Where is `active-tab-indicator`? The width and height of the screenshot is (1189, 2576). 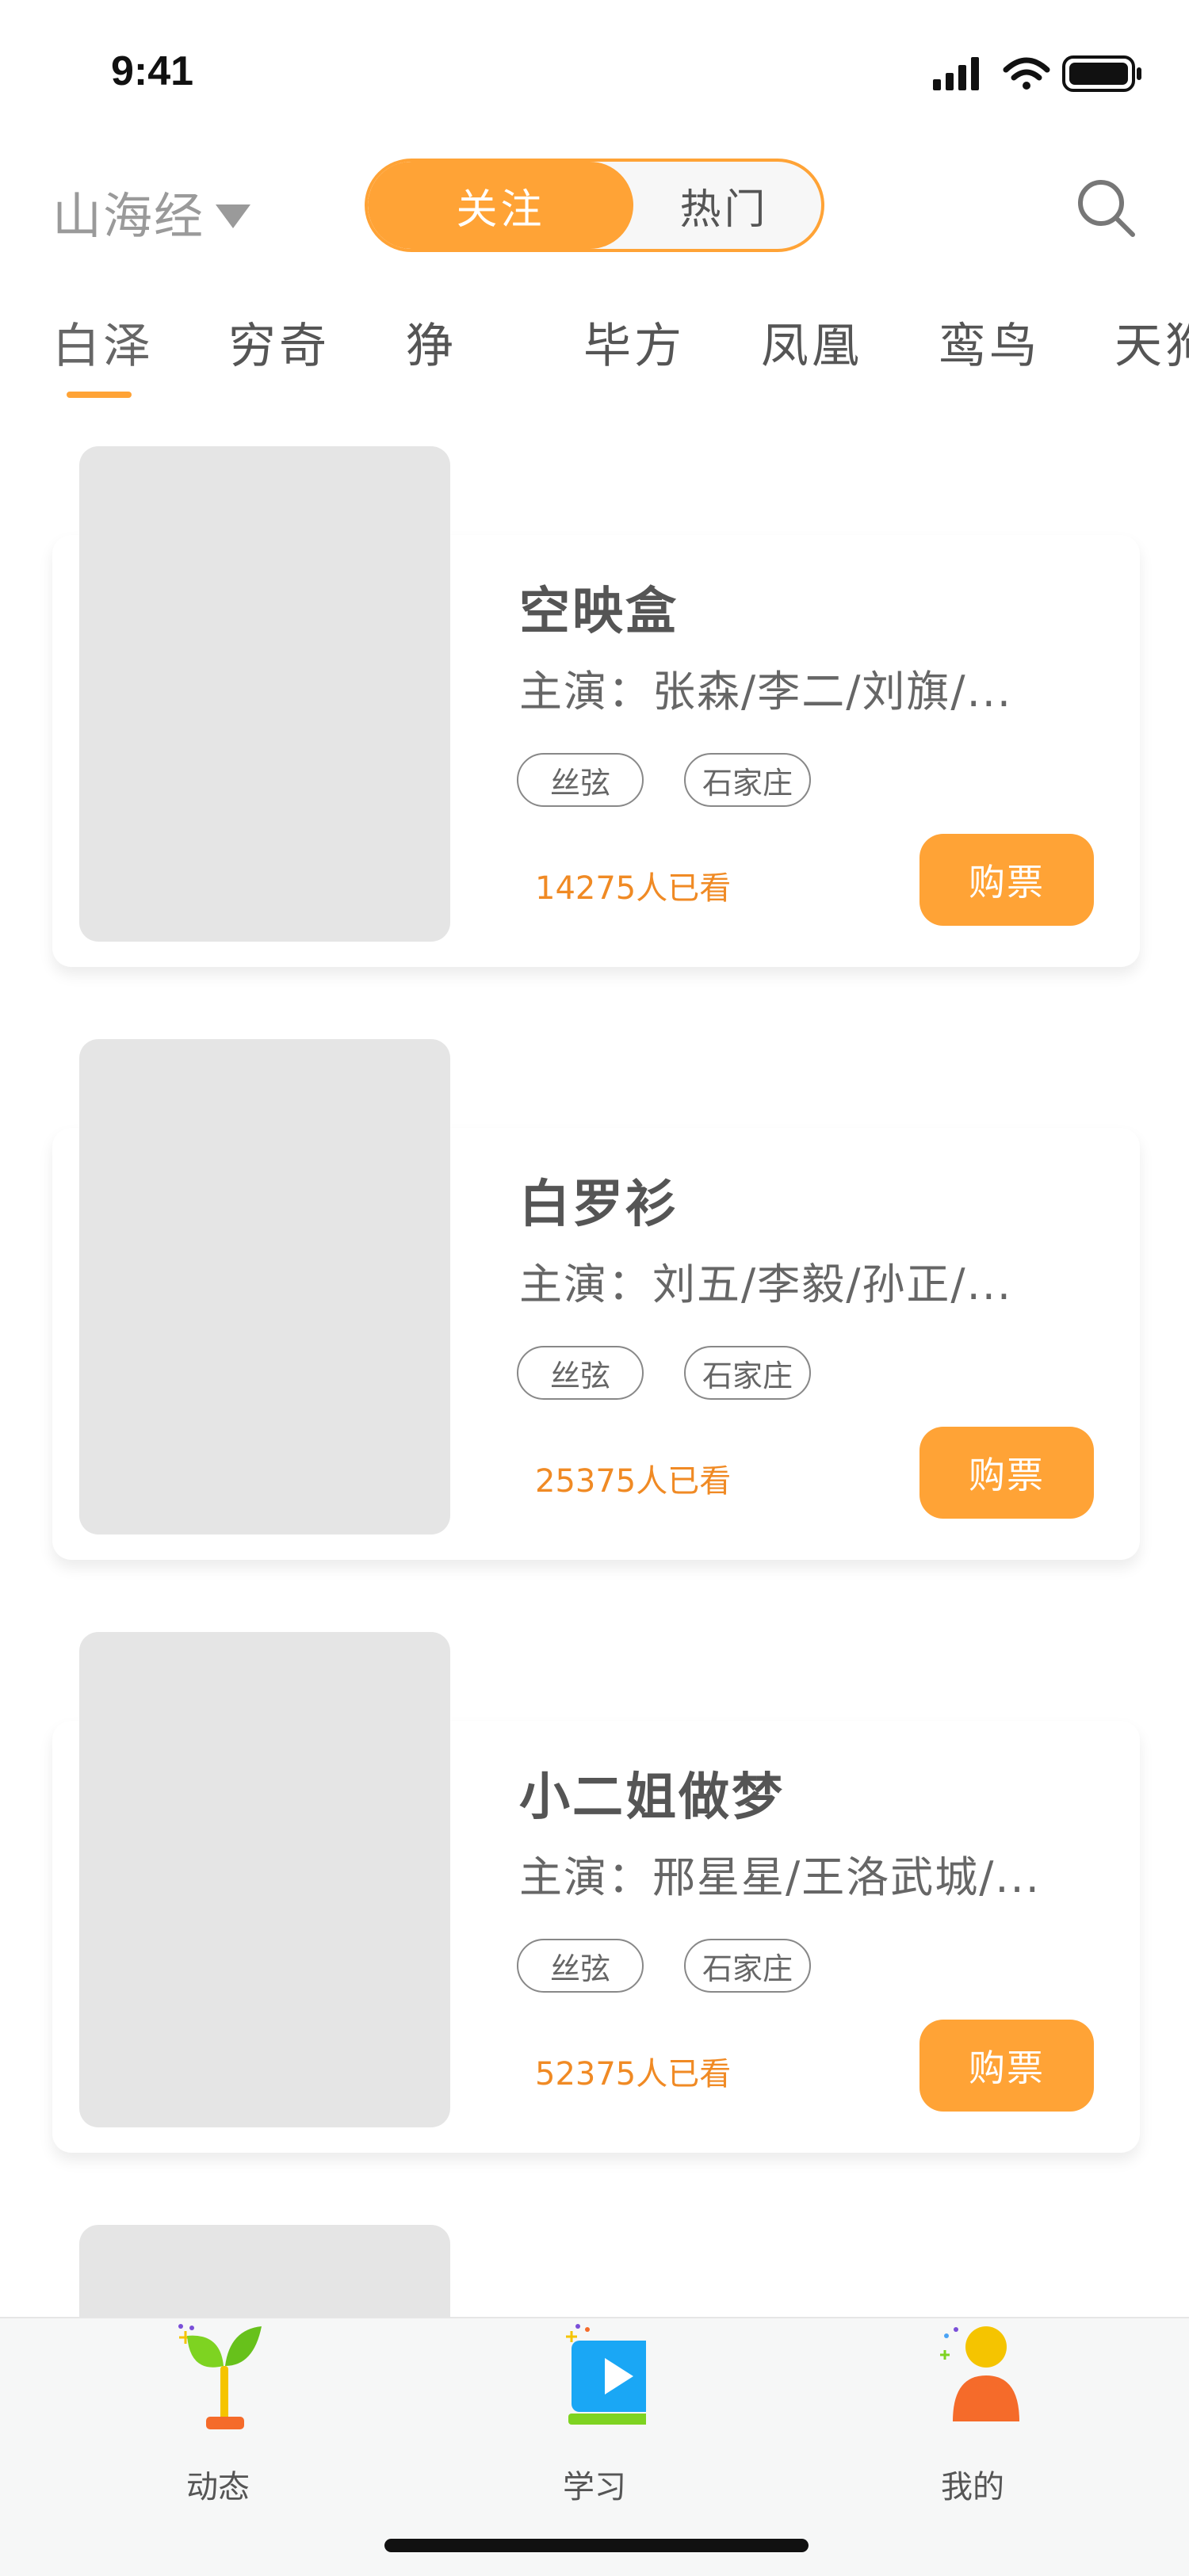
active-tab-indicator is located at coordinates (99, 395).